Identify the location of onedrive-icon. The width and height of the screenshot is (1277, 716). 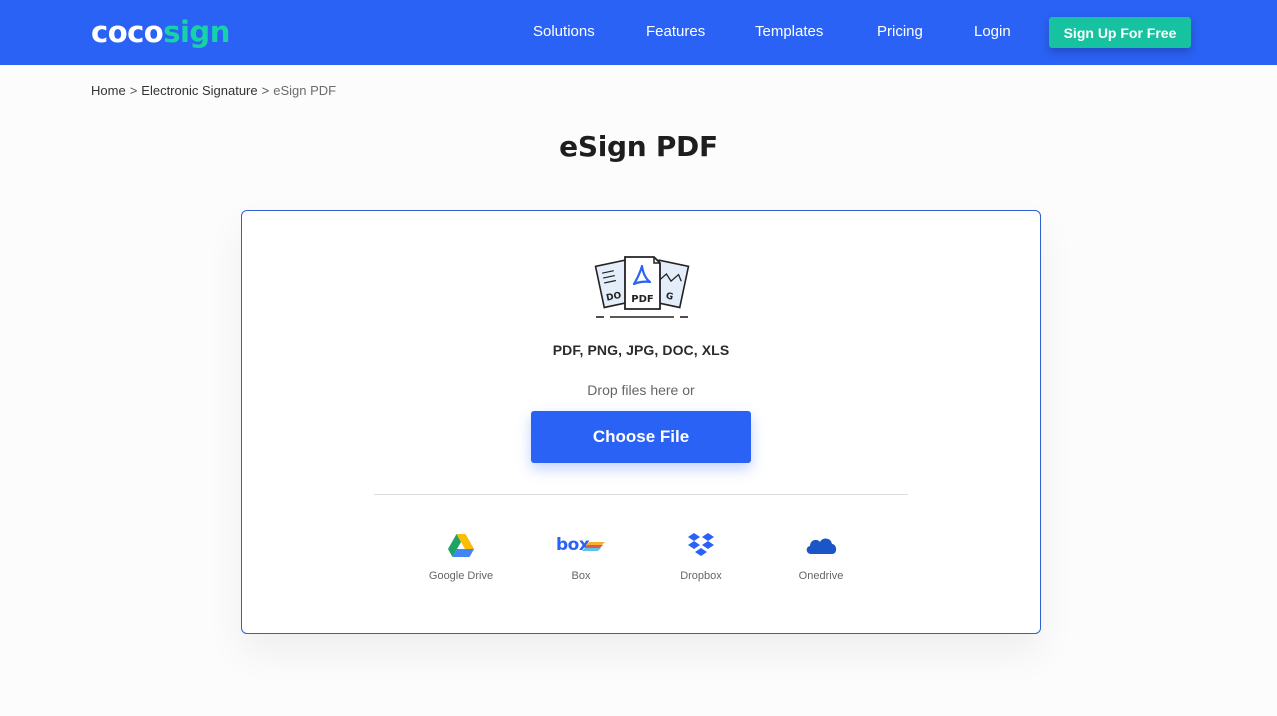
(821, 546).